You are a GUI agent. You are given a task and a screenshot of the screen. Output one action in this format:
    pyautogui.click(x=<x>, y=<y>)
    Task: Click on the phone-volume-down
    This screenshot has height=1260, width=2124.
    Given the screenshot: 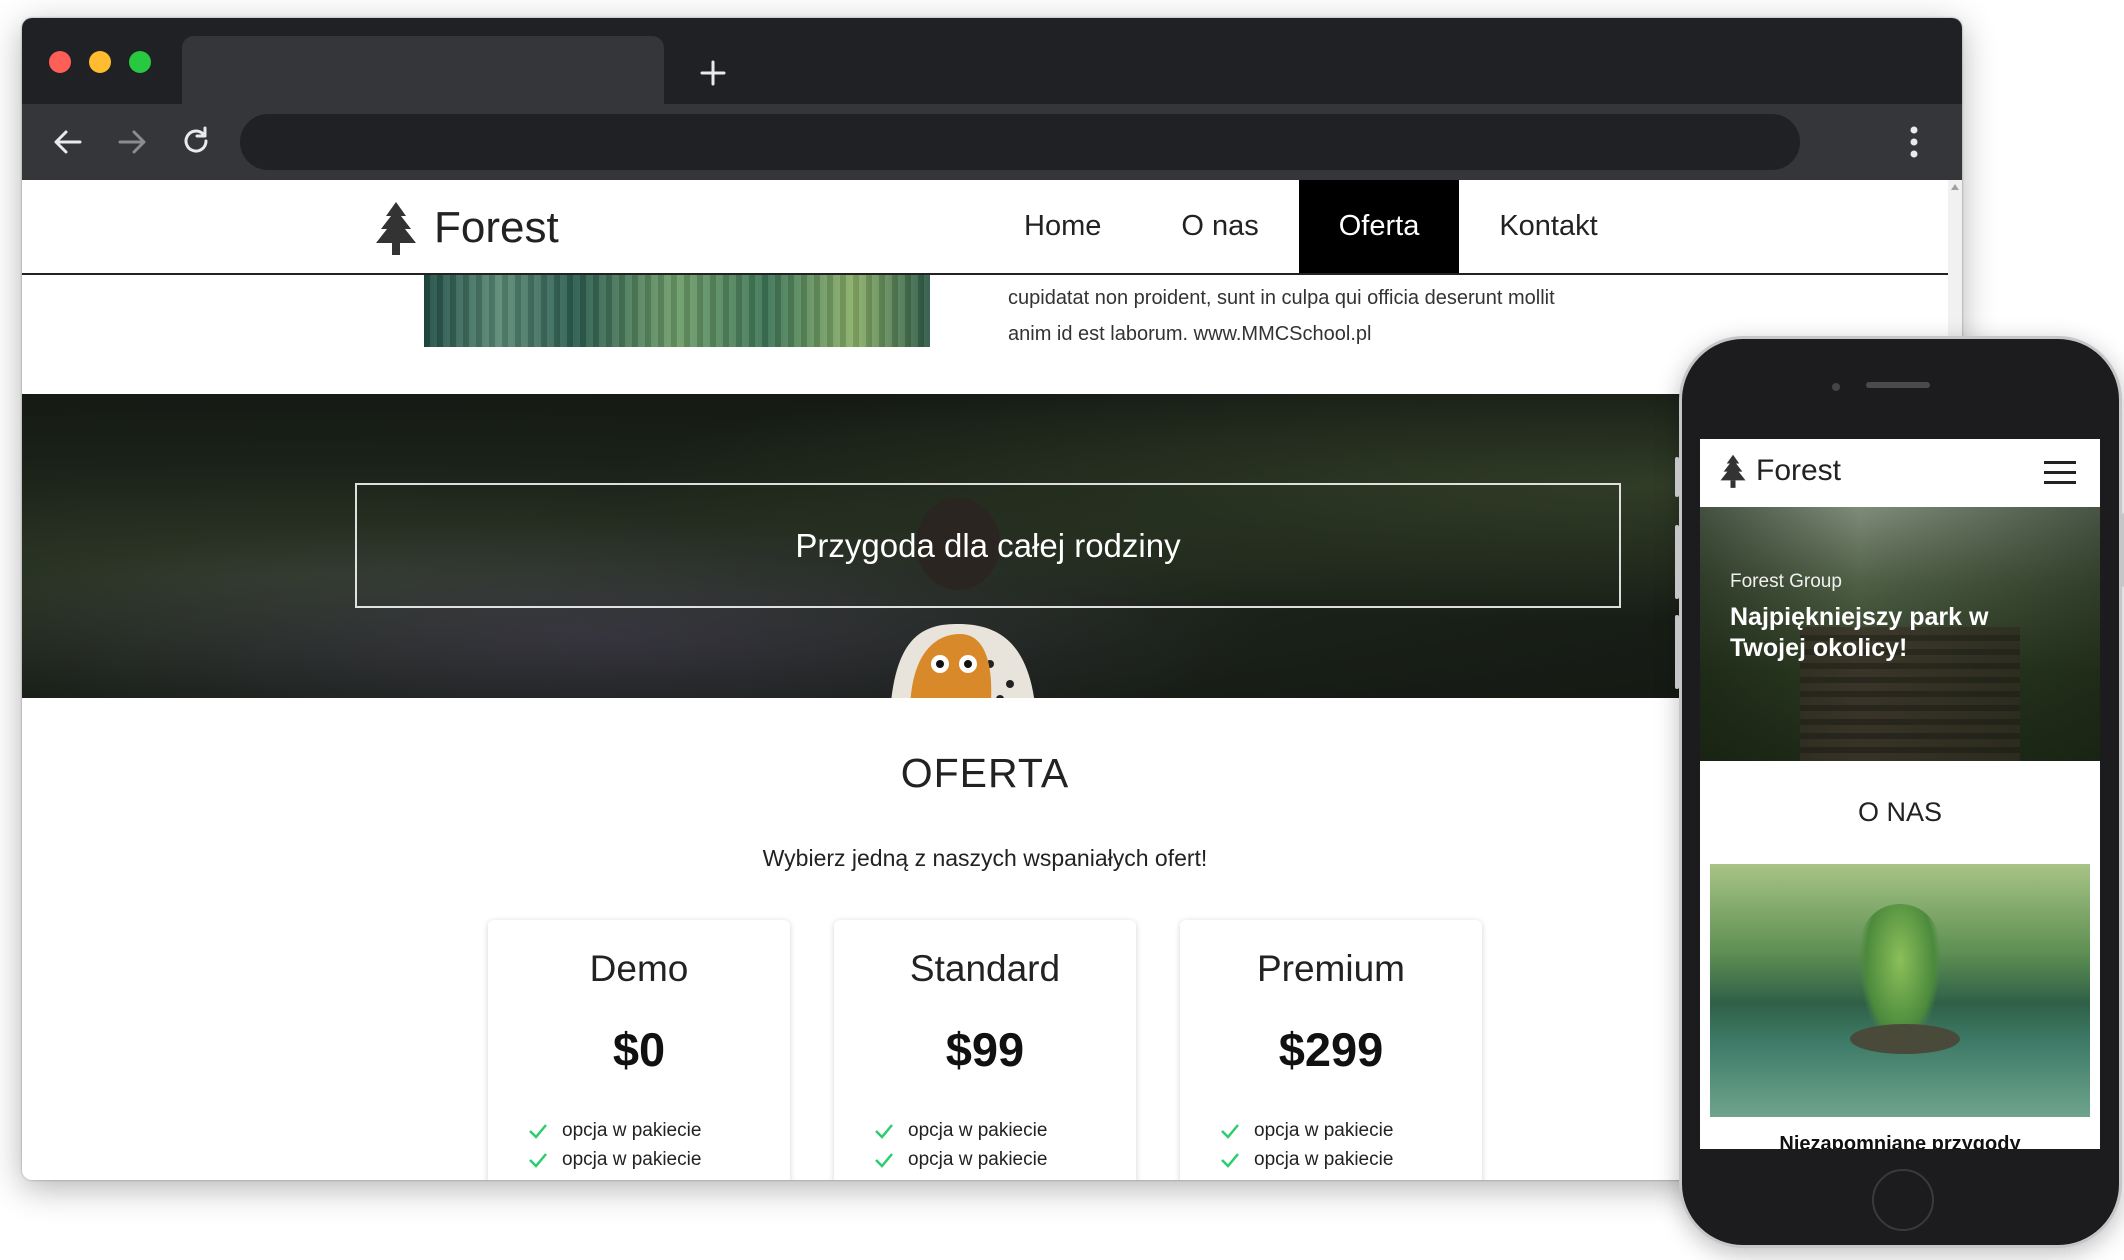 What is the action you would take?
    pyautogui.click(x=1677, y=652)
    